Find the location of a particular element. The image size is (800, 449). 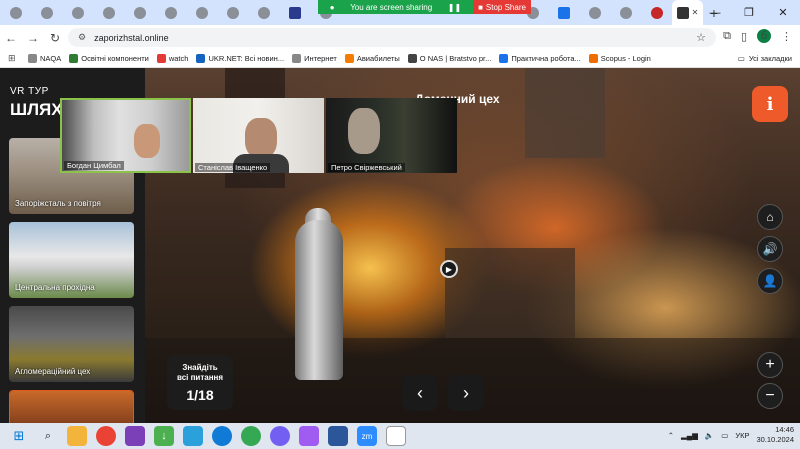

participant-video: Станіслав Іващенко is located at coordinates (258, 135).